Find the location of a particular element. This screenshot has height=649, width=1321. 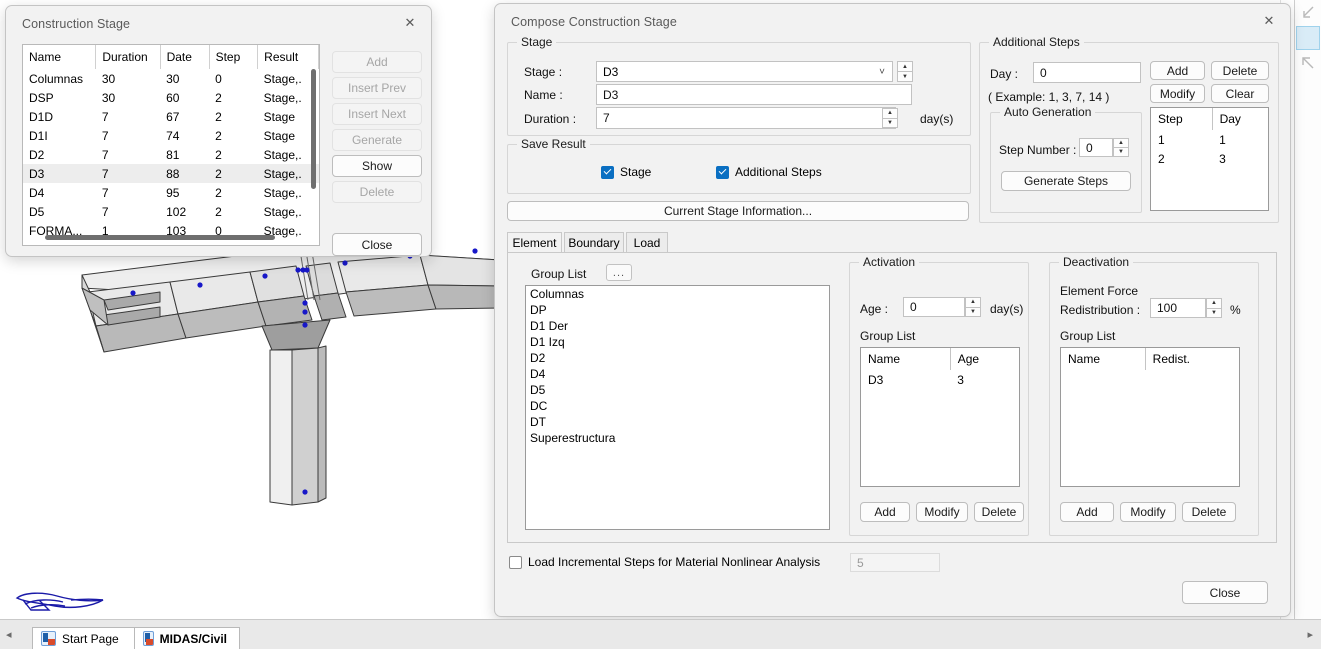

redistribution-input: 100 is located at coordinates (1178, 308).